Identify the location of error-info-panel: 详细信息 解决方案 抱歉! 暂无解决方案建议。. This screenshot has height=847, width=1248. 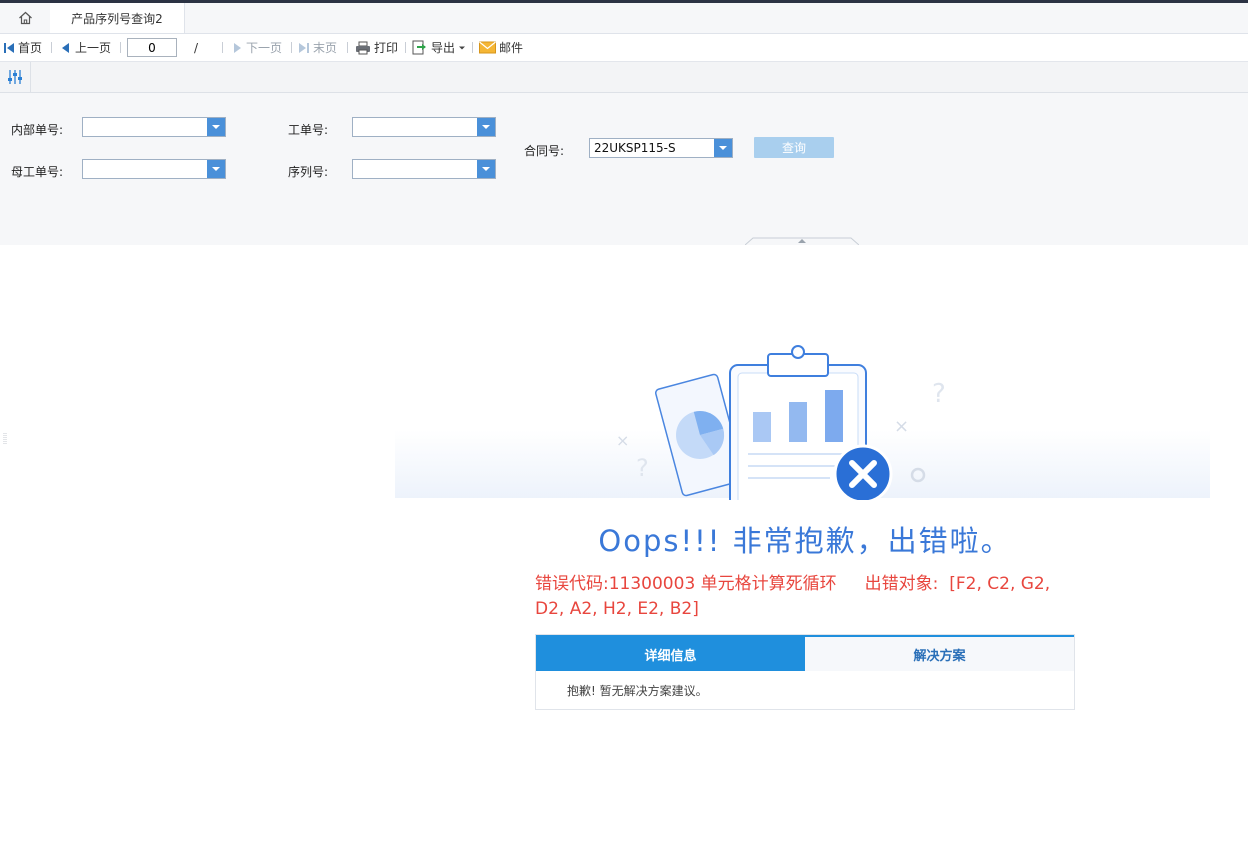
(805, 672).